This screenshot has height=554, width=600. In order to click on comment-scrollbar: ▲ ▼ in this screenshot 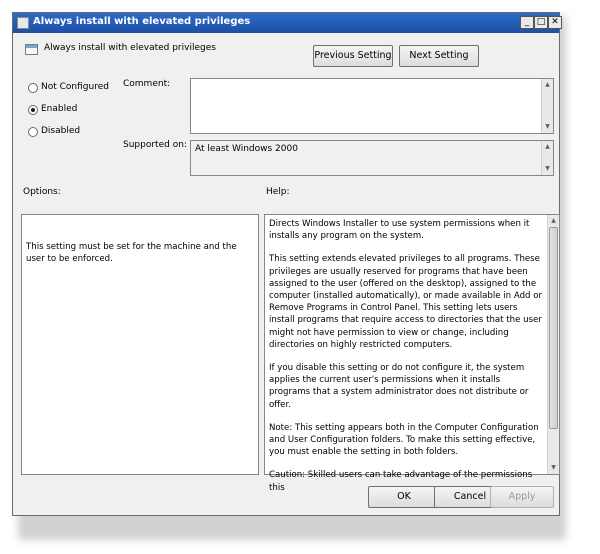, I will do `click(547, 106)`.